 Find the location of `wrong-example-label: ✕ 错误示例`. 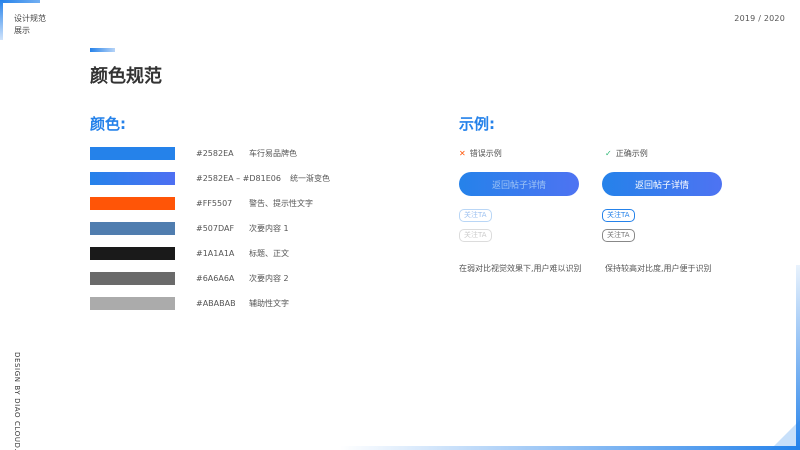

wrong-example-label: ✕ 错误示例 is located at coordinates (480, 153).